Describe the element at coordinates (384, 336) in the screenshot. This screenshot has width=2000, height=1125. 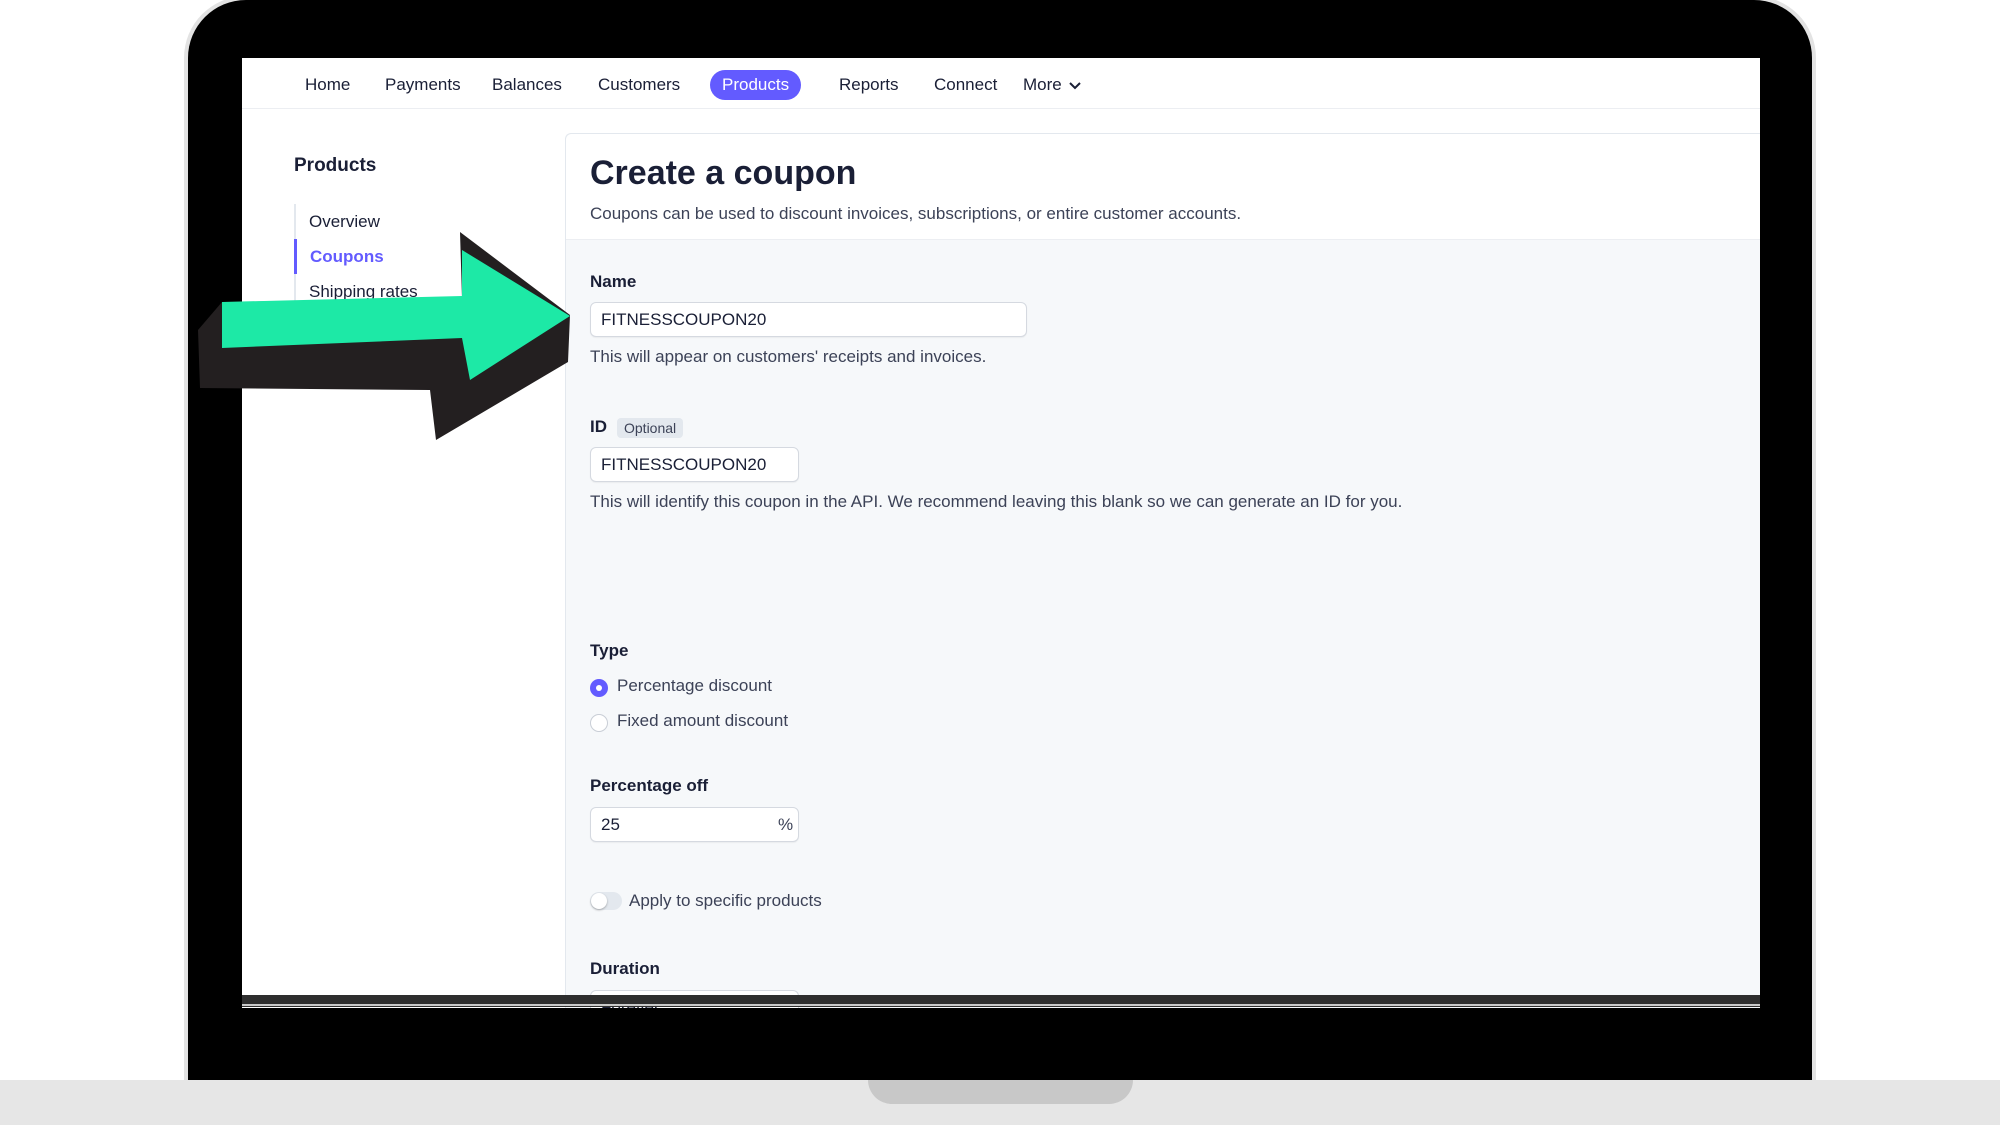
I see `arrow-right-icon` at that location.